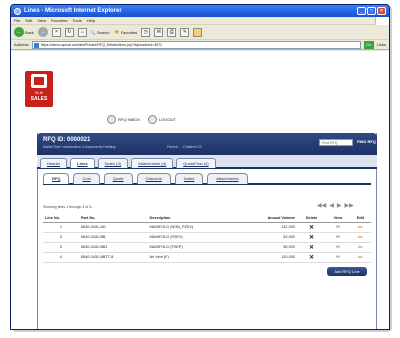 This screenshot has width=400, height=338. Describe the element at coordinates (172, 32) in the screenshot. I see `print-icon: ⎙` at that location.